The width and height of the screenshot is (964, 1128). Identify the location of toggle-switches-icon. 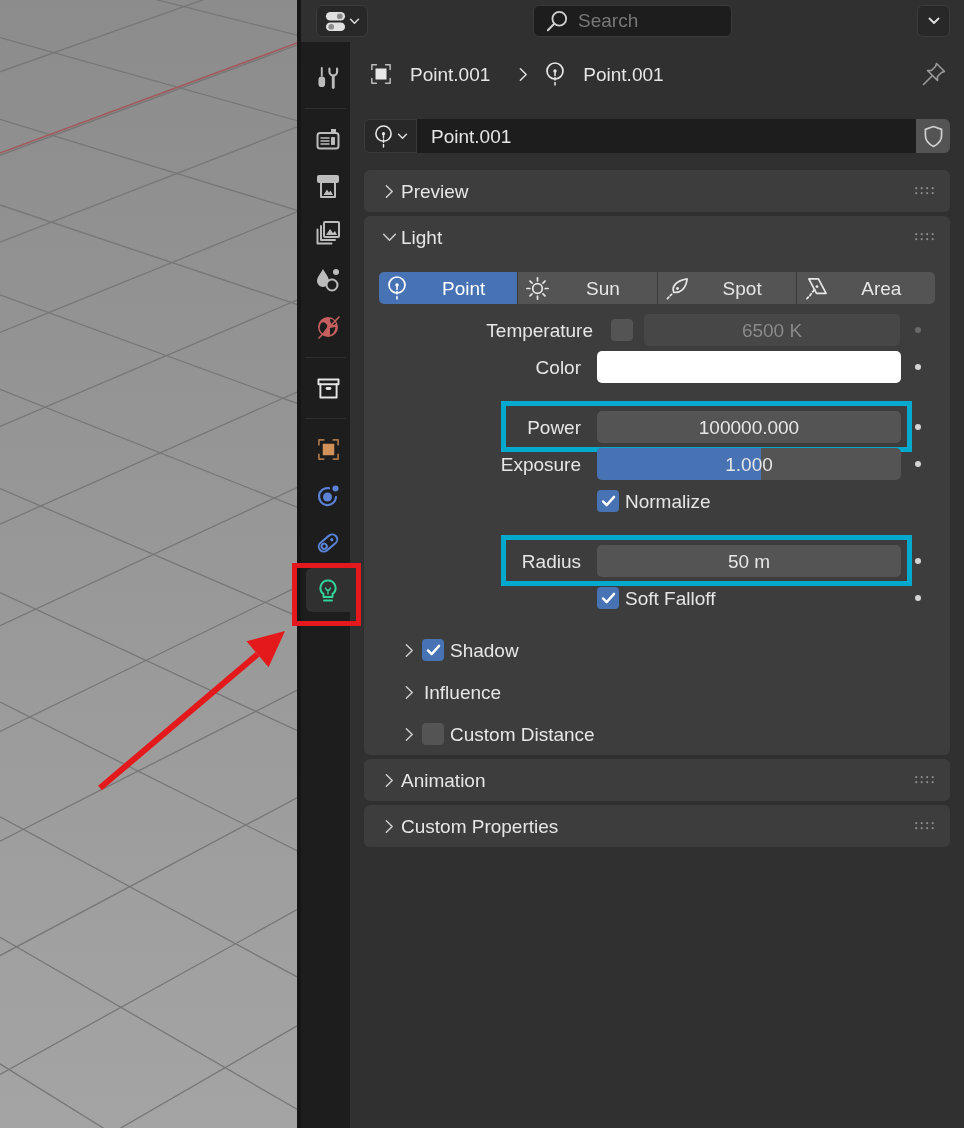
(335, 21).